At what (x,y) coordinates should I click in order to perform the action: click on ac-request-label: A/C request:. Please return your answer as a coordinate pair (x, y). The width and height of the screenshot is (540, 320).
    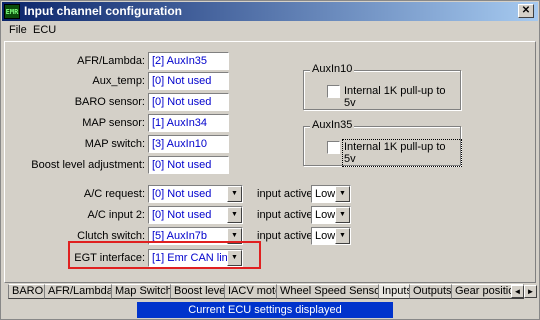
    Looking at the image, I should click on (114, 194).